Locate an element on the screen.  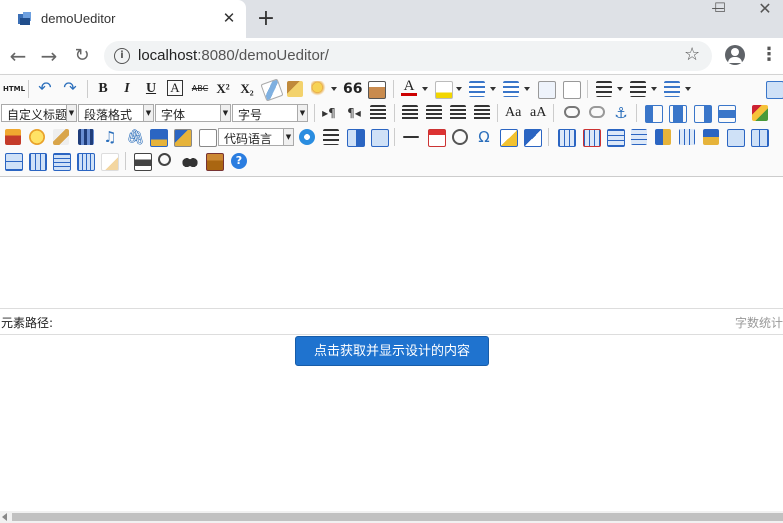
fullscreen-icon is located at coordinates (774, 90).